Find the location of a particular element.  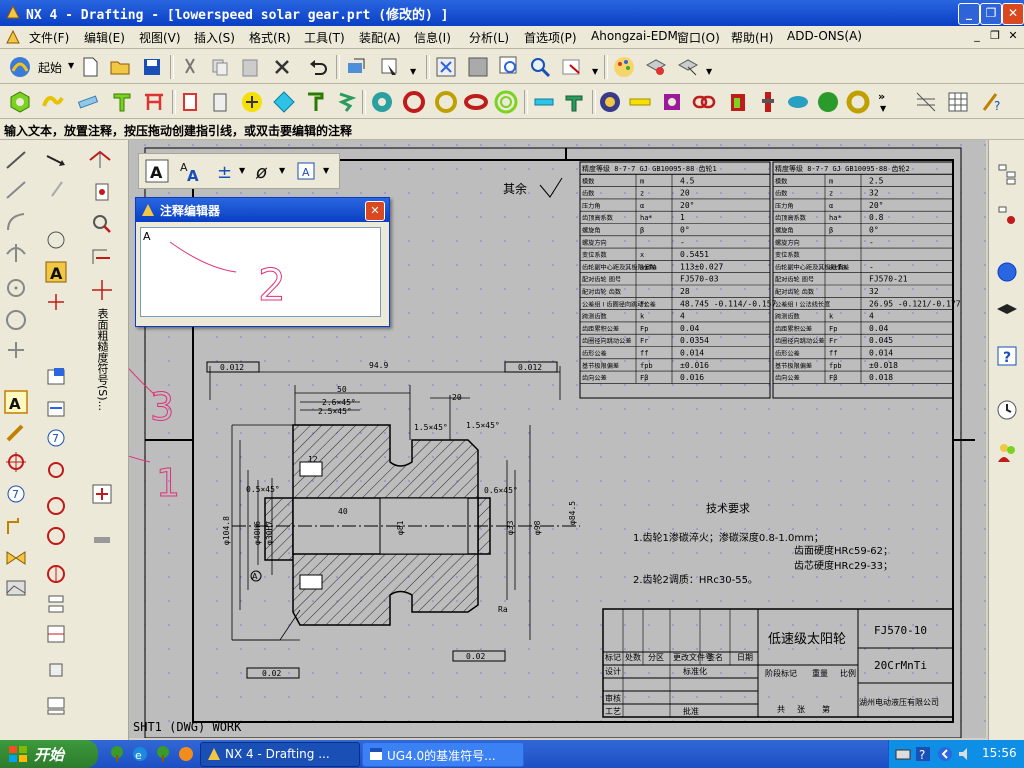

symmetry-icon is located at coordinates (56, 574).